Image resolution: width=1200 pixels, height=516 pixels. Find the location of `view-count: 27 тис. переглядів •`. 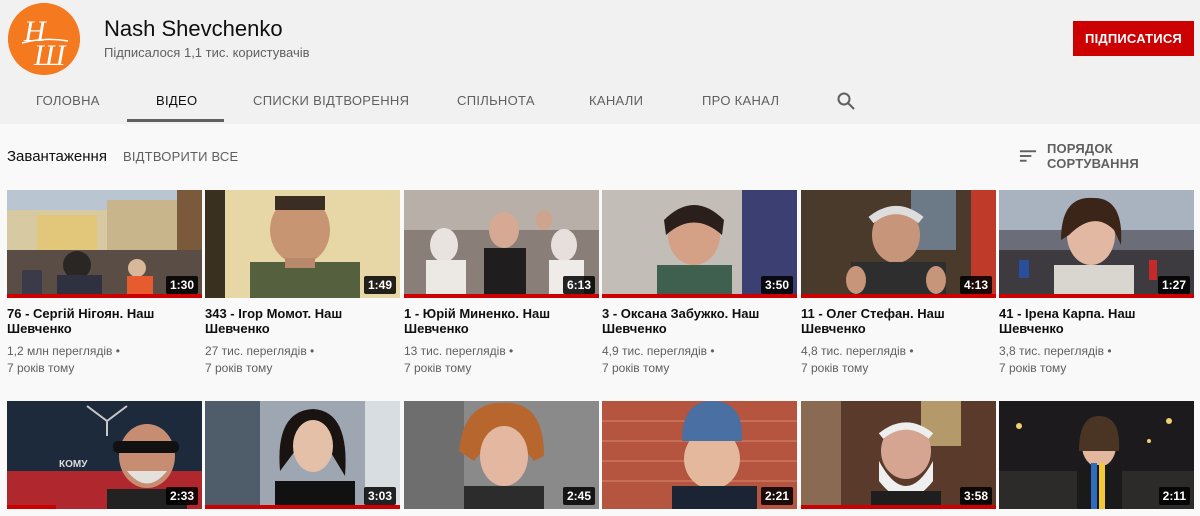

view-count: 27 тис. переглядів • is located at coordinates (260, 351).